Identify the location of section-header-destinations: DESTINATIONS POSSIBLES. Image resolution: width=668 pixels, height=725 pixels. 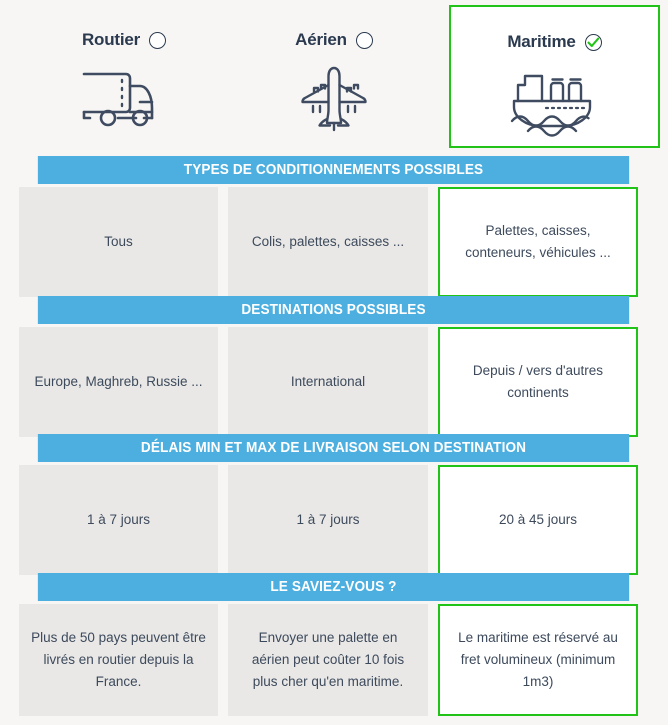
(333, 310).